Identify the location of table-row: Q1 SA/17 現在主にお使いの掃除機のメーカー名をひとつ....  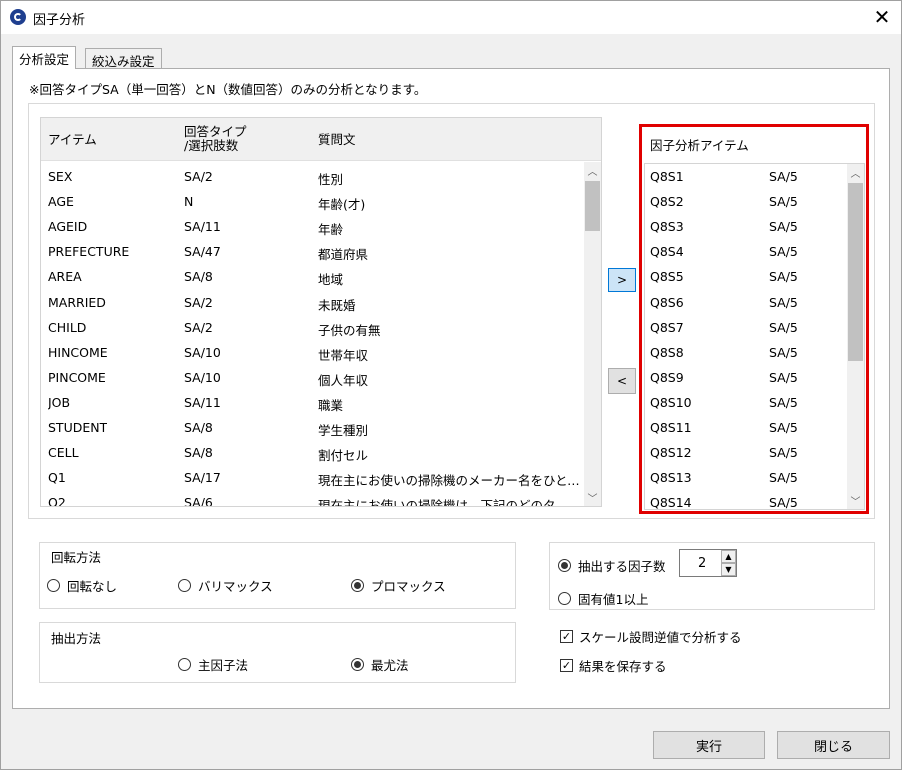
(311, 477).